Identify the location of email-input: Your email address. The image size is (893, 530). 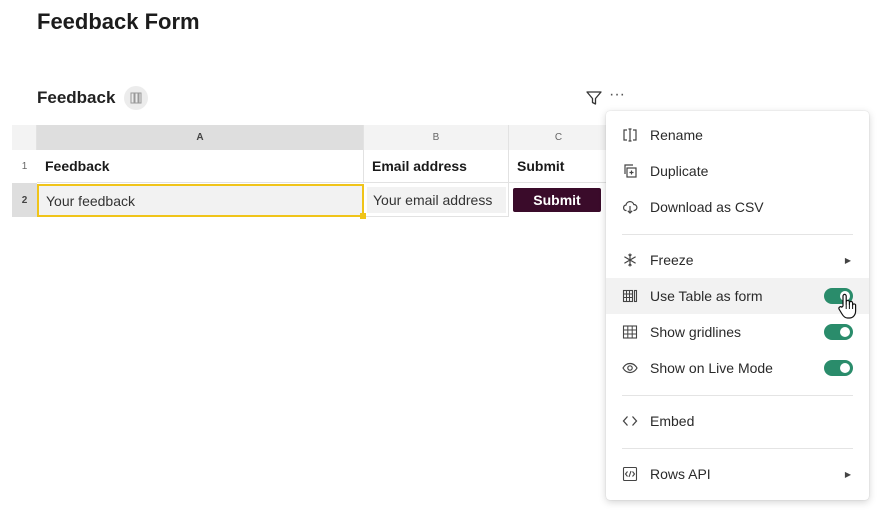
(436, 200).